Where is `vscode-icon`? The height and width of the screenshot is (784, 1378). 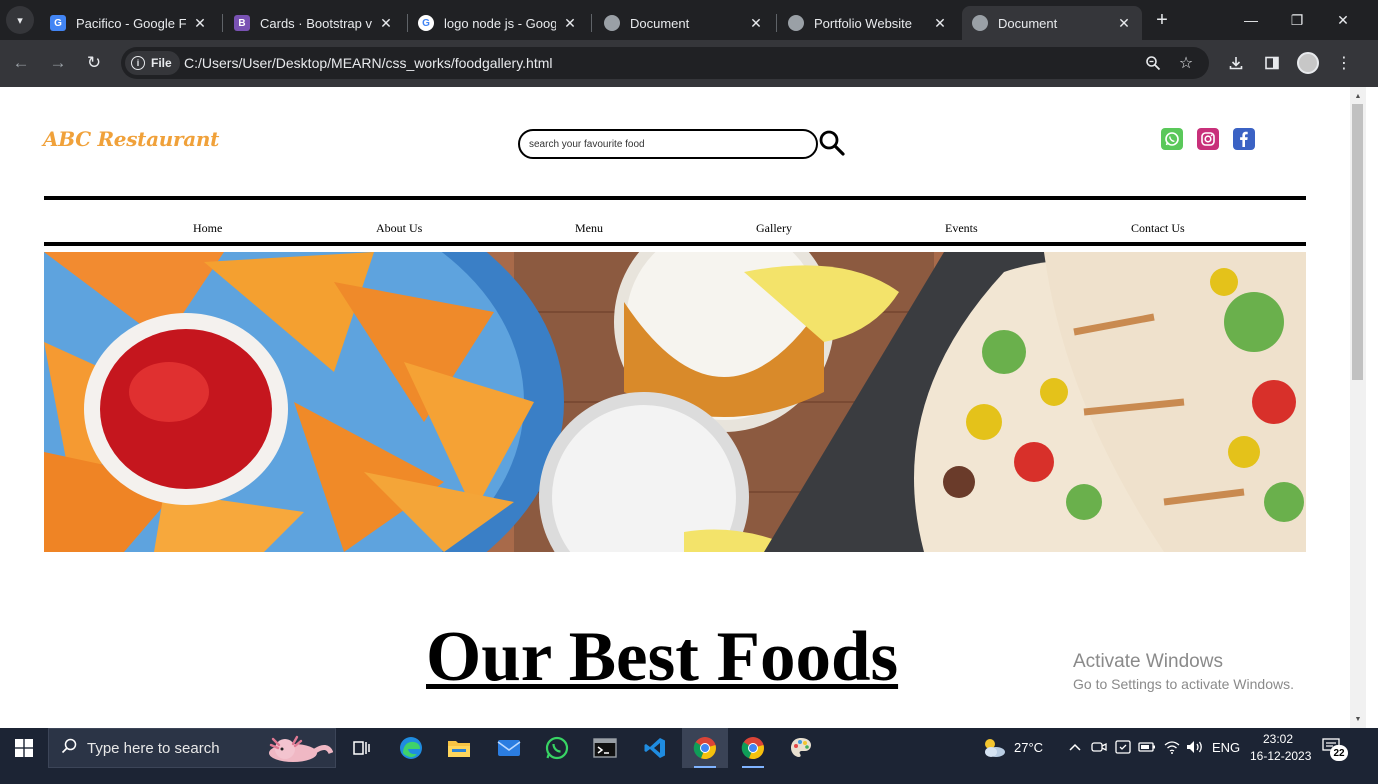 vscode-icon is located at coordinates (655, 748).